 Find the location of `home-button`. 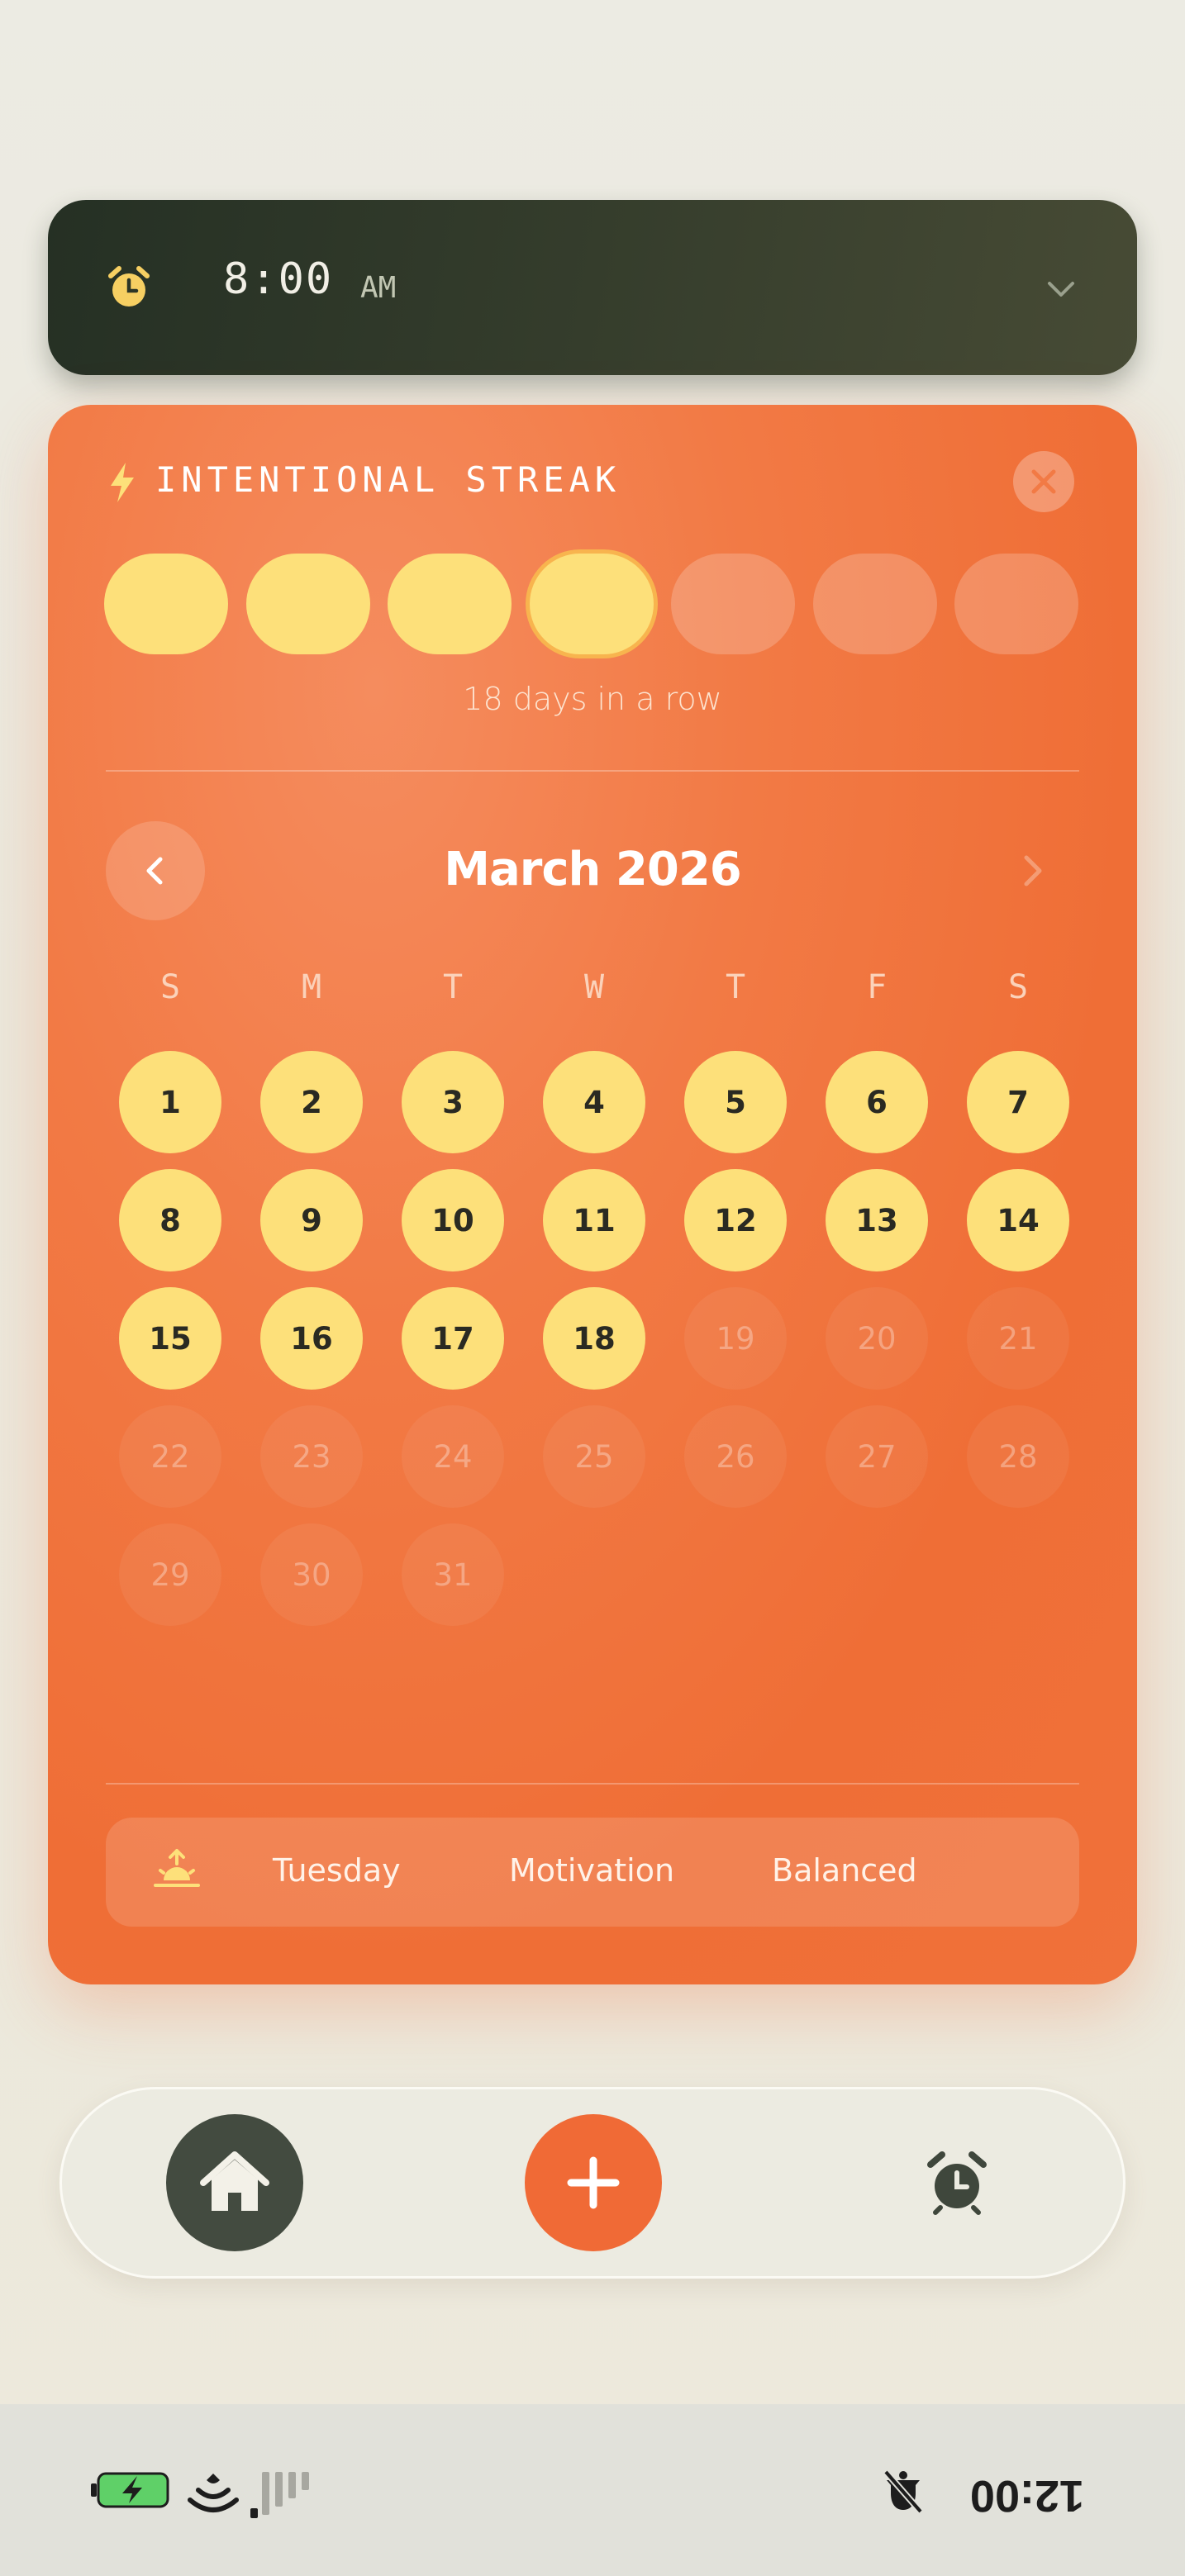

home-button is located at coordinates (234, 2182).